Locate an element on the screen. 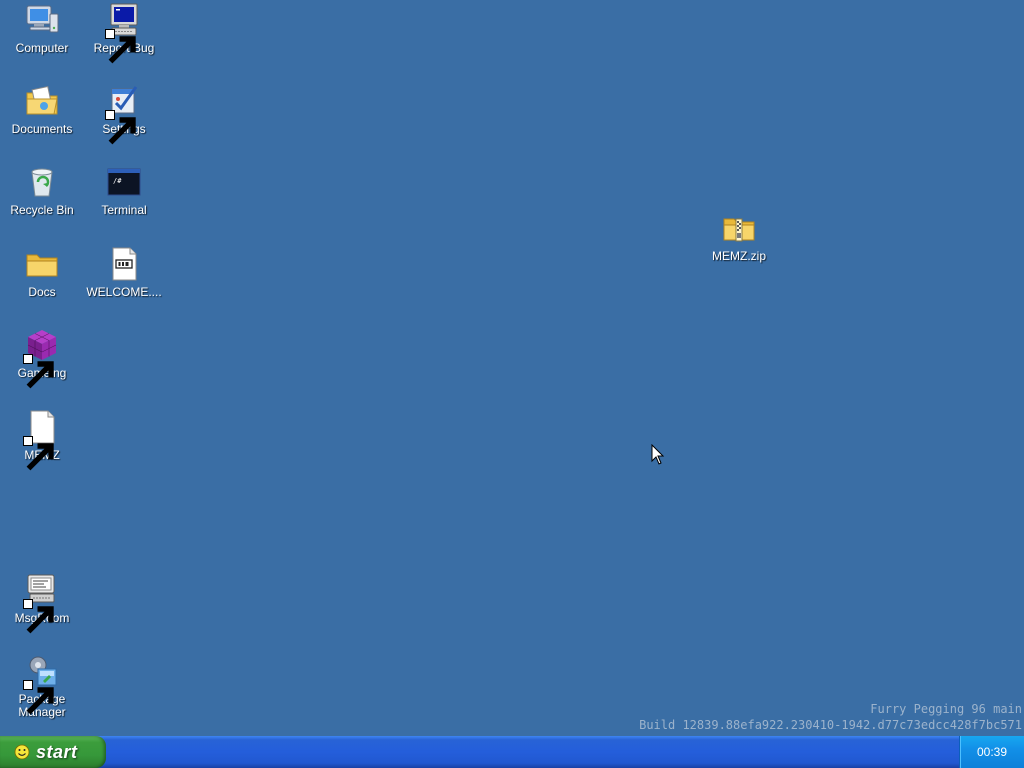 The height and width of the screenshot is (768, 1024). documents-folder-icon is located at coordinates (42, 101).